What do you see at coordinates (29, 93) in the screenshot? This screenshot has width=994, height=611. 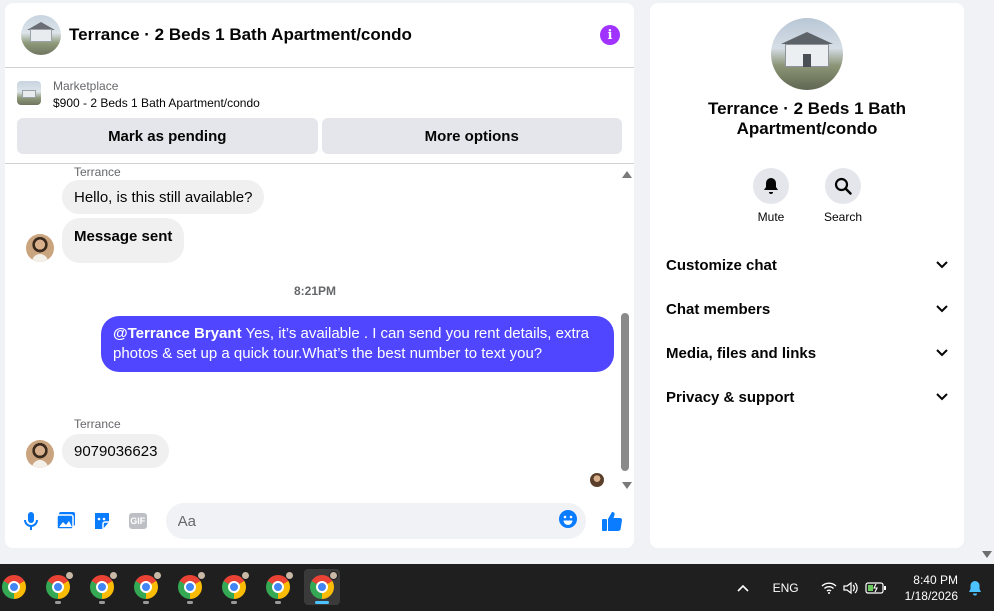 I see `listing-thumbnail` at bounding box center [29, 93].